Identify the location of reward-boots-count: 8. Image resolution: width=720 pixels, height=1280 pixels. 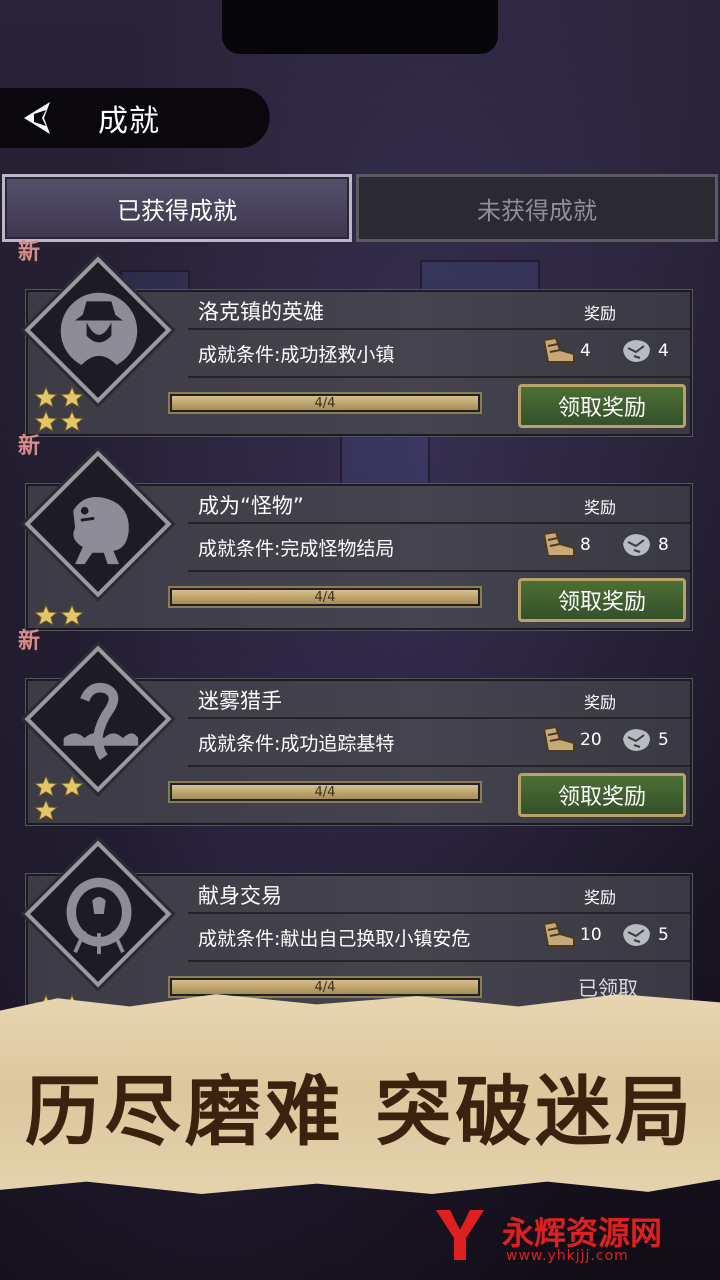
(585, 545).